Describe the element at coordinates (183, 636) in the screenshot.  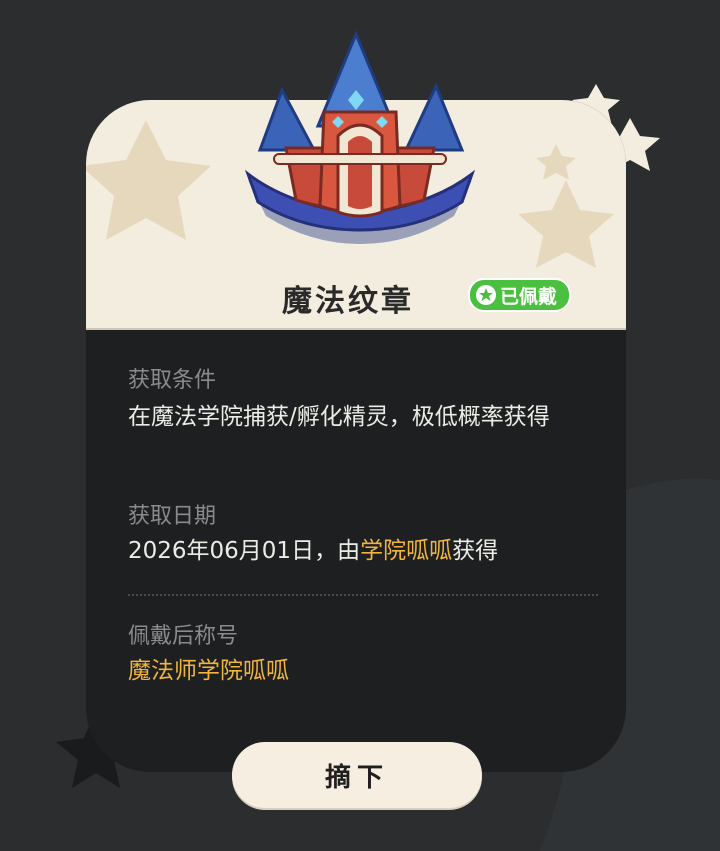
I see `title-after-wear-label: 佩戴后称号` at that location.